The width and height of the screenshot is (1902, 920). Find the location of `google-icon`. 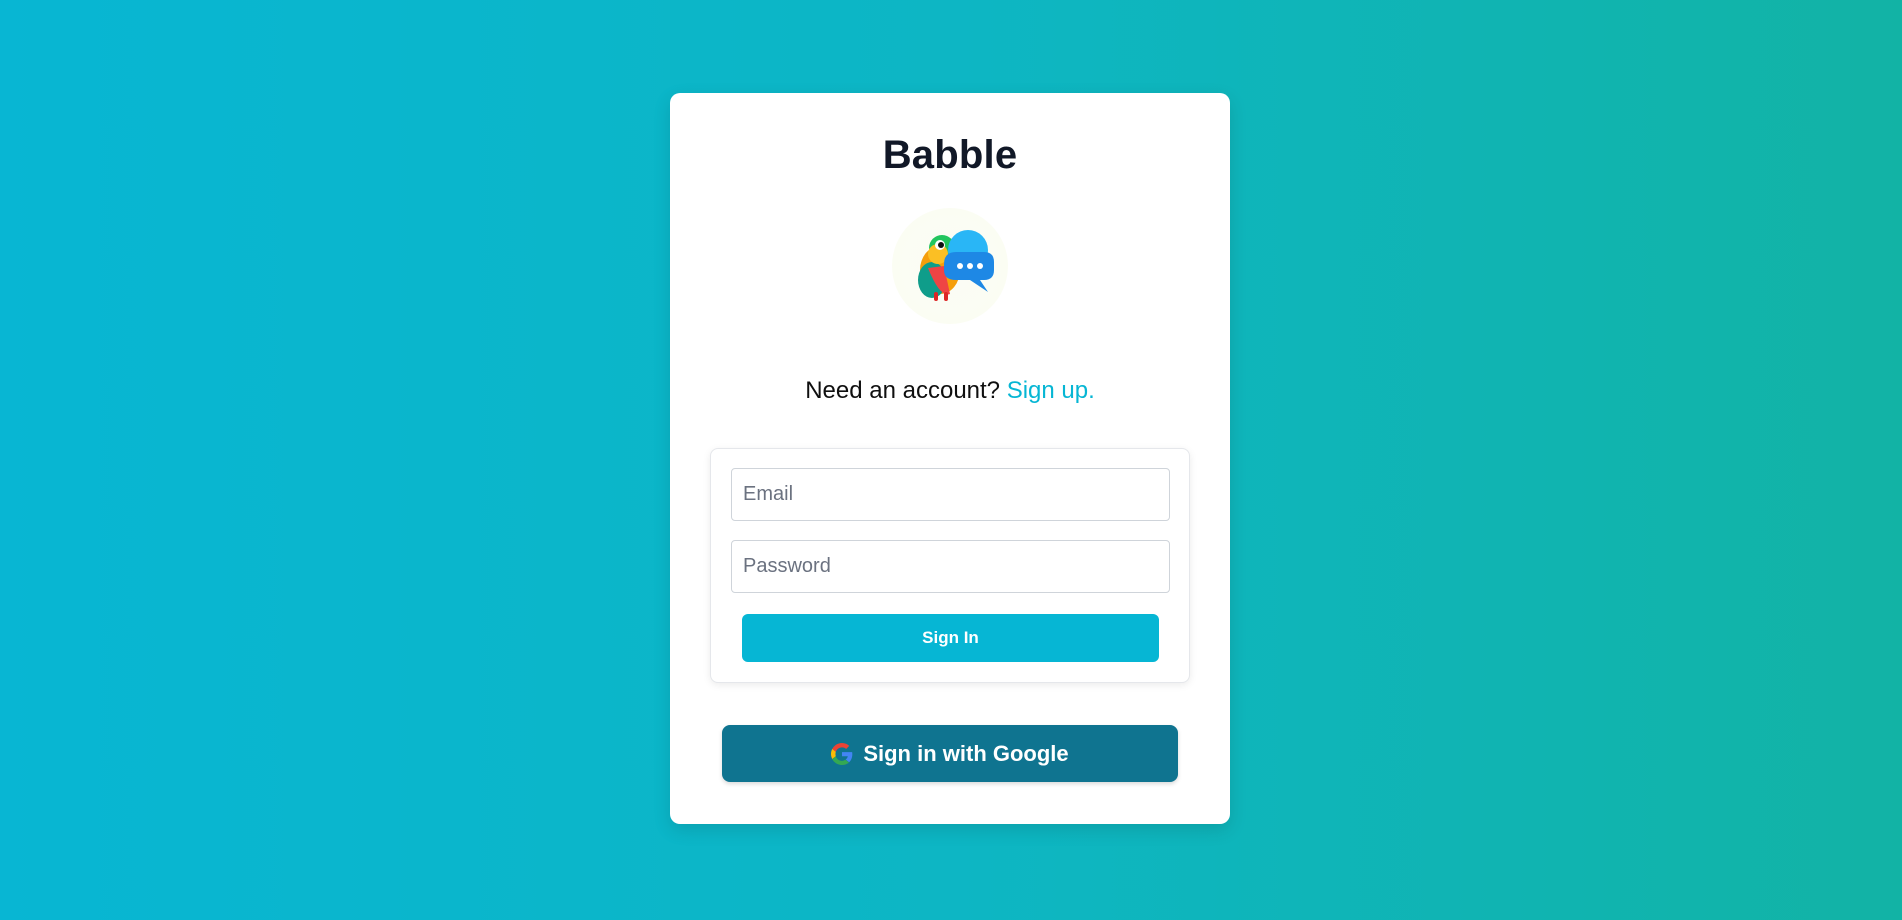

google-icon is located at coordinates (842, 753).